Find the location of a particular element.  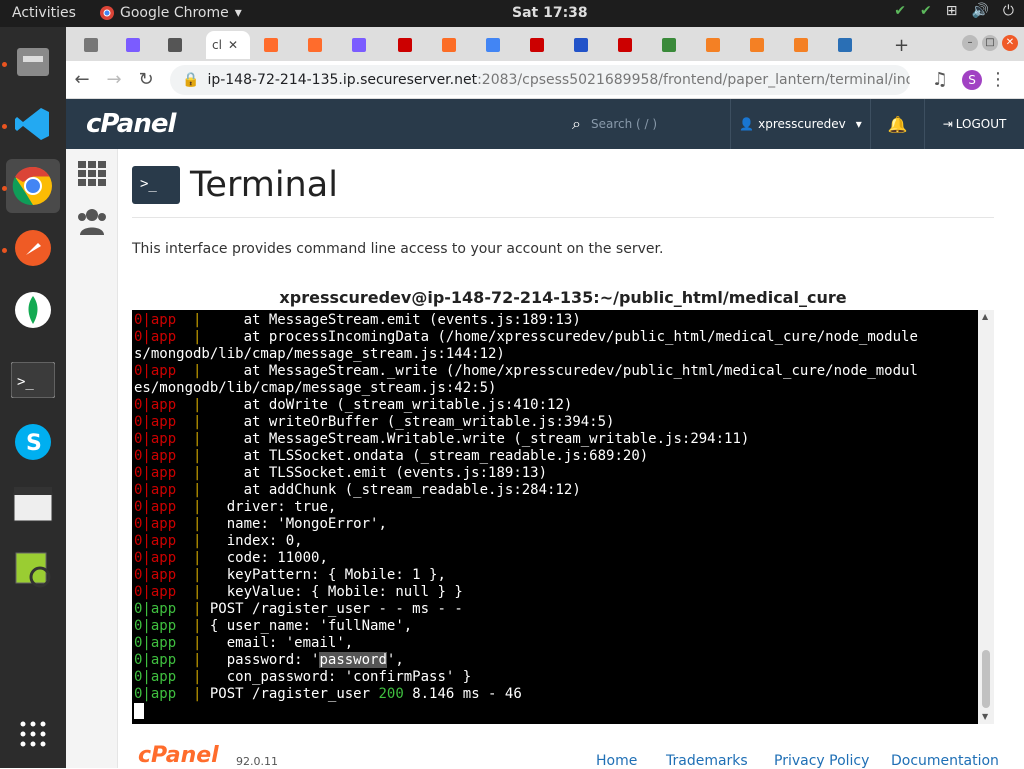

version: 92.0.11 is located at coordinates (257, 761).